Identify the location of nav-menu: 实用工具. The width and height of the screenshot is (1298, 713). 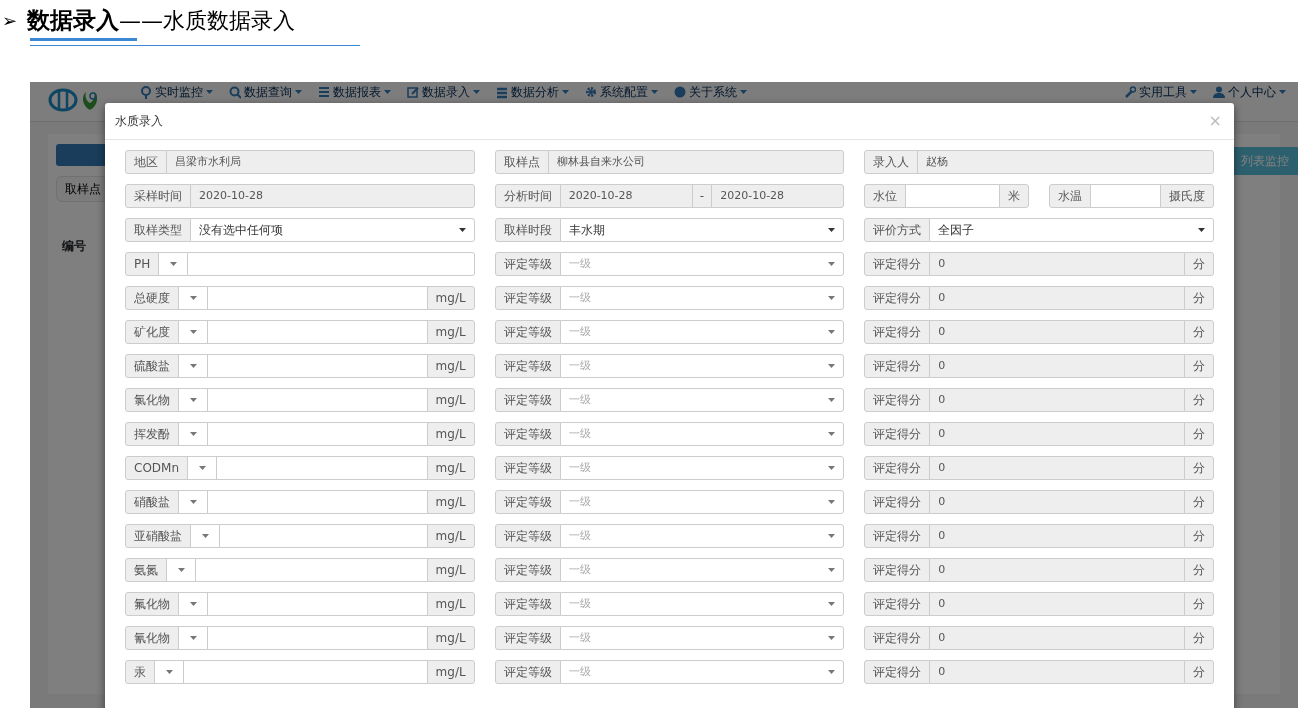
(1160, 92).